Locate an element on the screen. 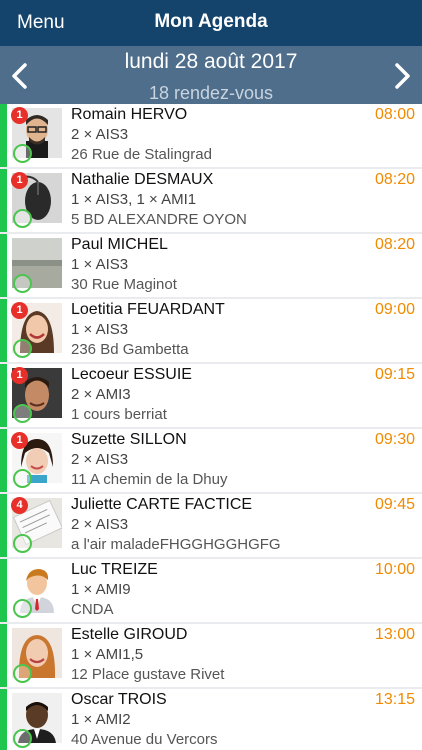  patient-address: 1 cours berriat is located at coordinates (119, 414).